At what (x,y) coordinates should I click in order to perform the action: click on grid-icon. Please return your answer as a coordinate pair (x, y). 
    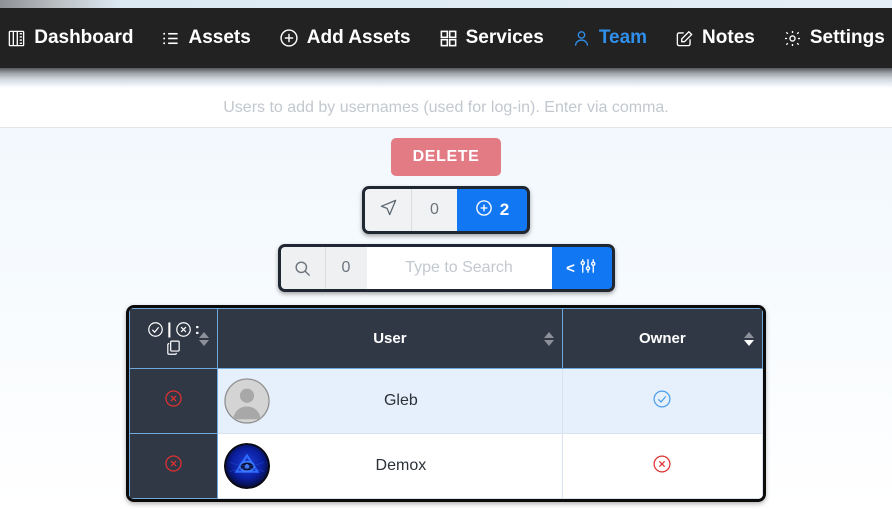
    Looking at the image, I should click on (448, 38).